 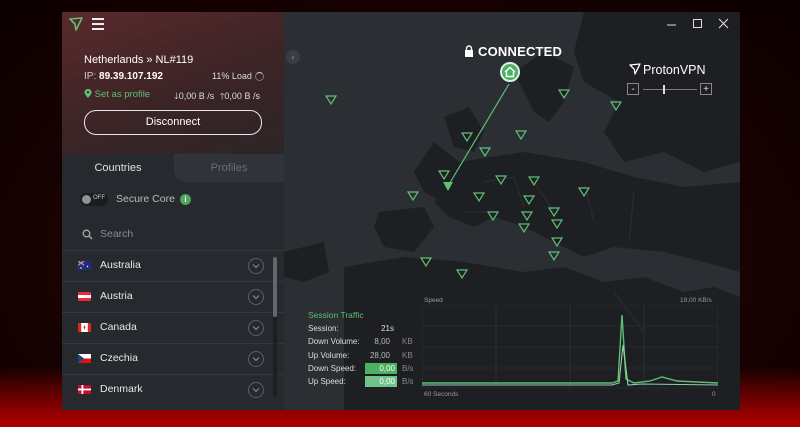 What do you see at coordinates (293, 57) in the screenshot?
I see `collapse-sidebar-button: ‹` at bounding box center [293, 57].